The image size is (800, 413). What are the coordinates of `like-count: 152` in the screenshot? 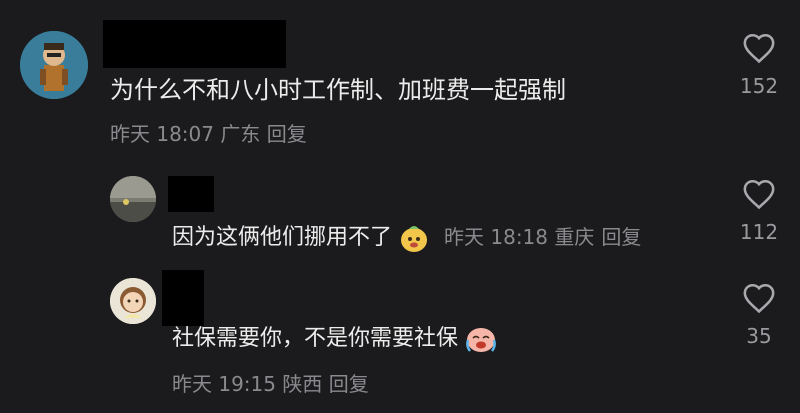 It's located at (759, 86).